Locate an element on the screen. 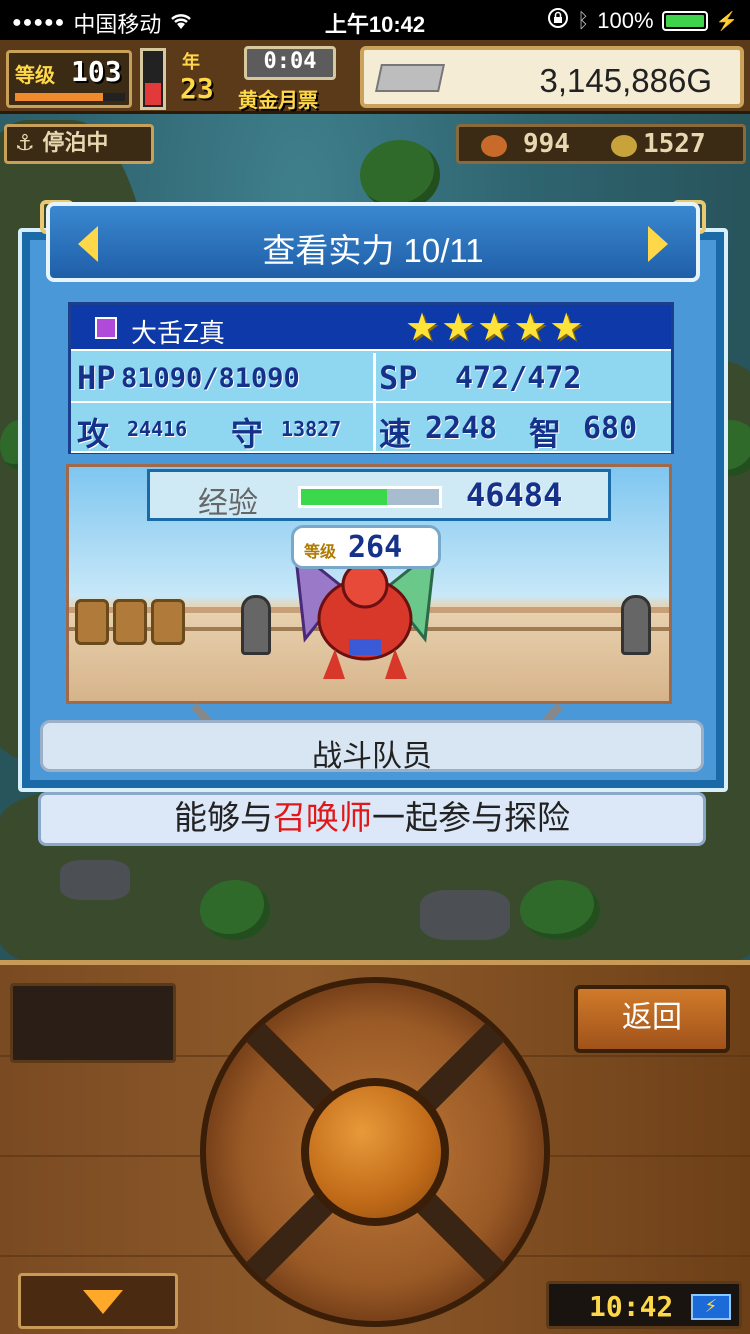  docked-label: 停泊中 is located at coordinates (75, 143).